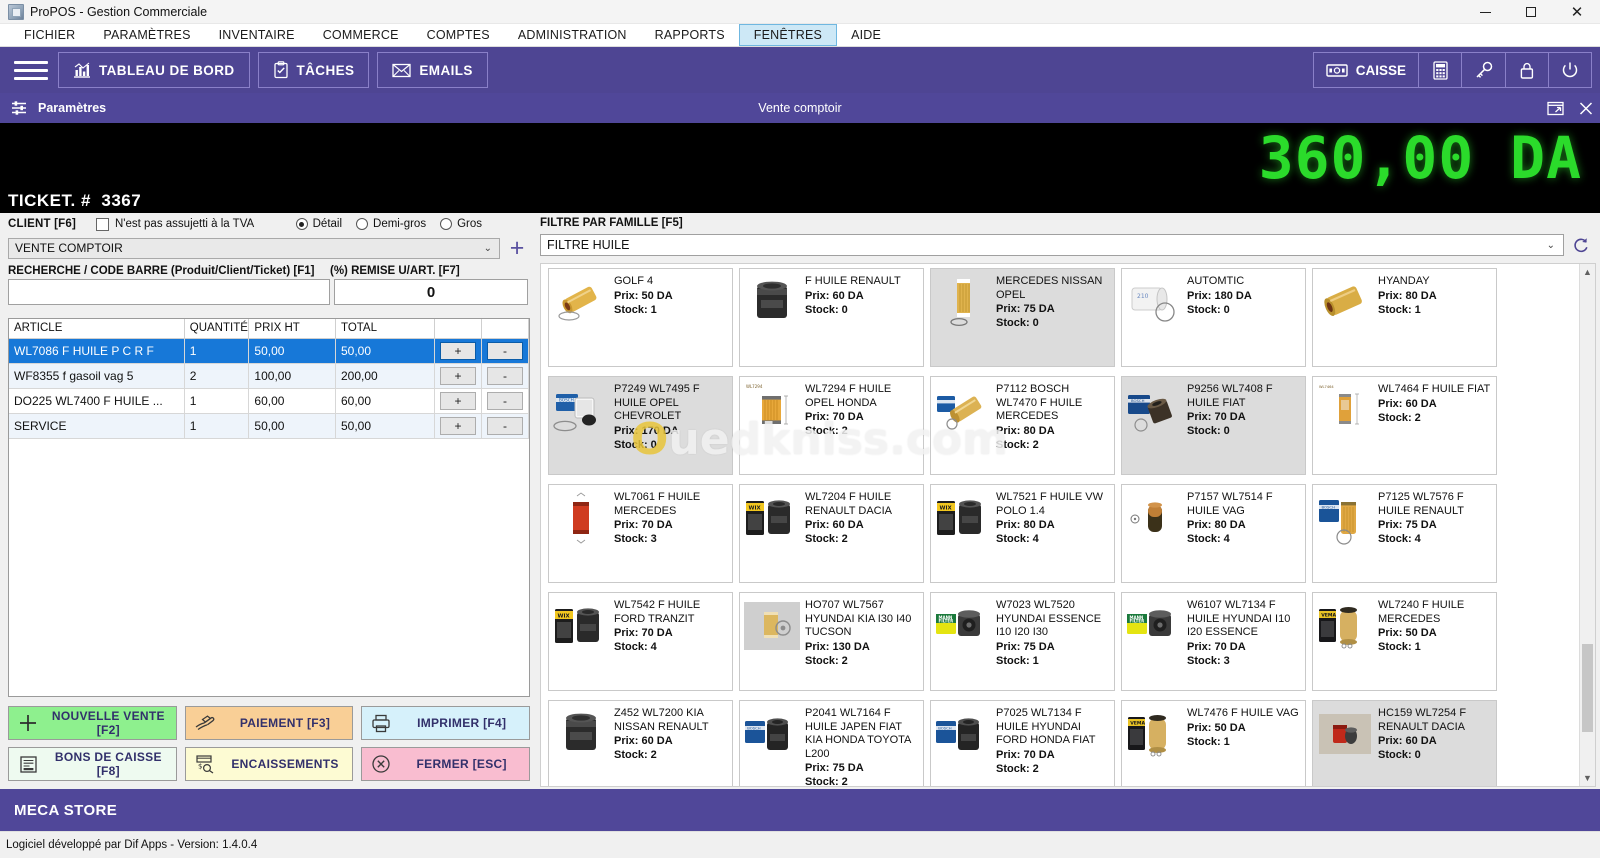 The height and width of the screenshot is (858, 1600). I want to click on restore-pane-icon, so click(1555, 108).